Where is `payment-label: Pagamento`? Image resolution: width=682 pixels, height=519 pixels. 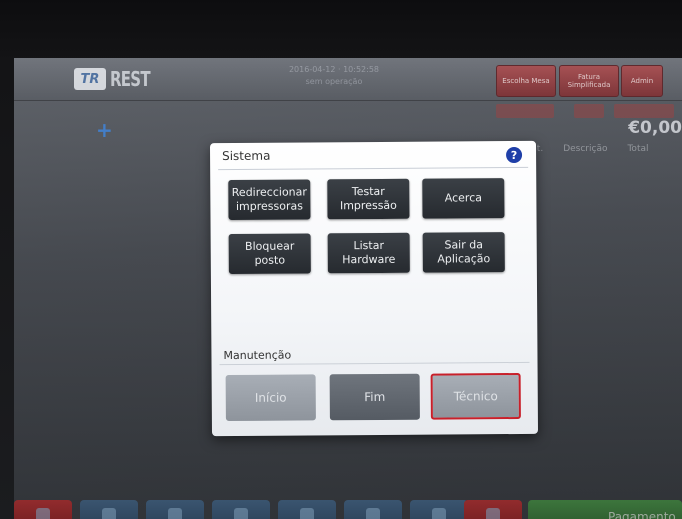
payment-label: Pagamento is located at coordinates (642, 514).